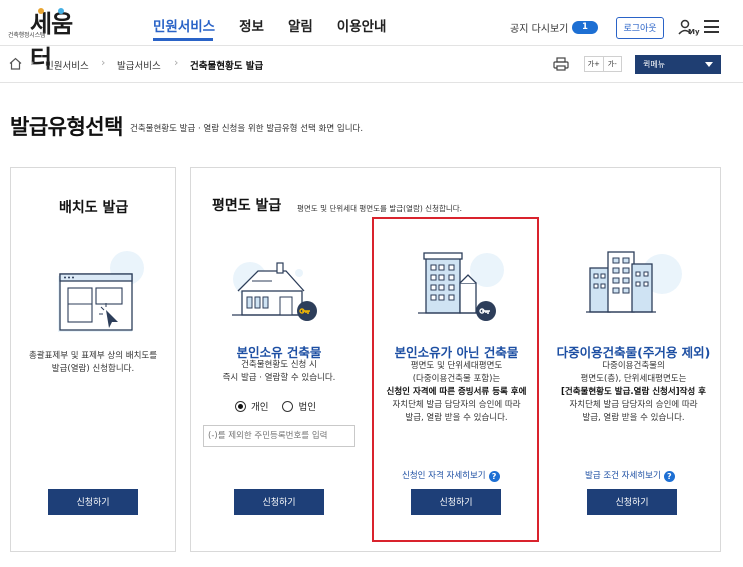  What do you see at coordinates (15, 63) in the screenshot?
I see `home-icon` at bounding box center [15, 63].